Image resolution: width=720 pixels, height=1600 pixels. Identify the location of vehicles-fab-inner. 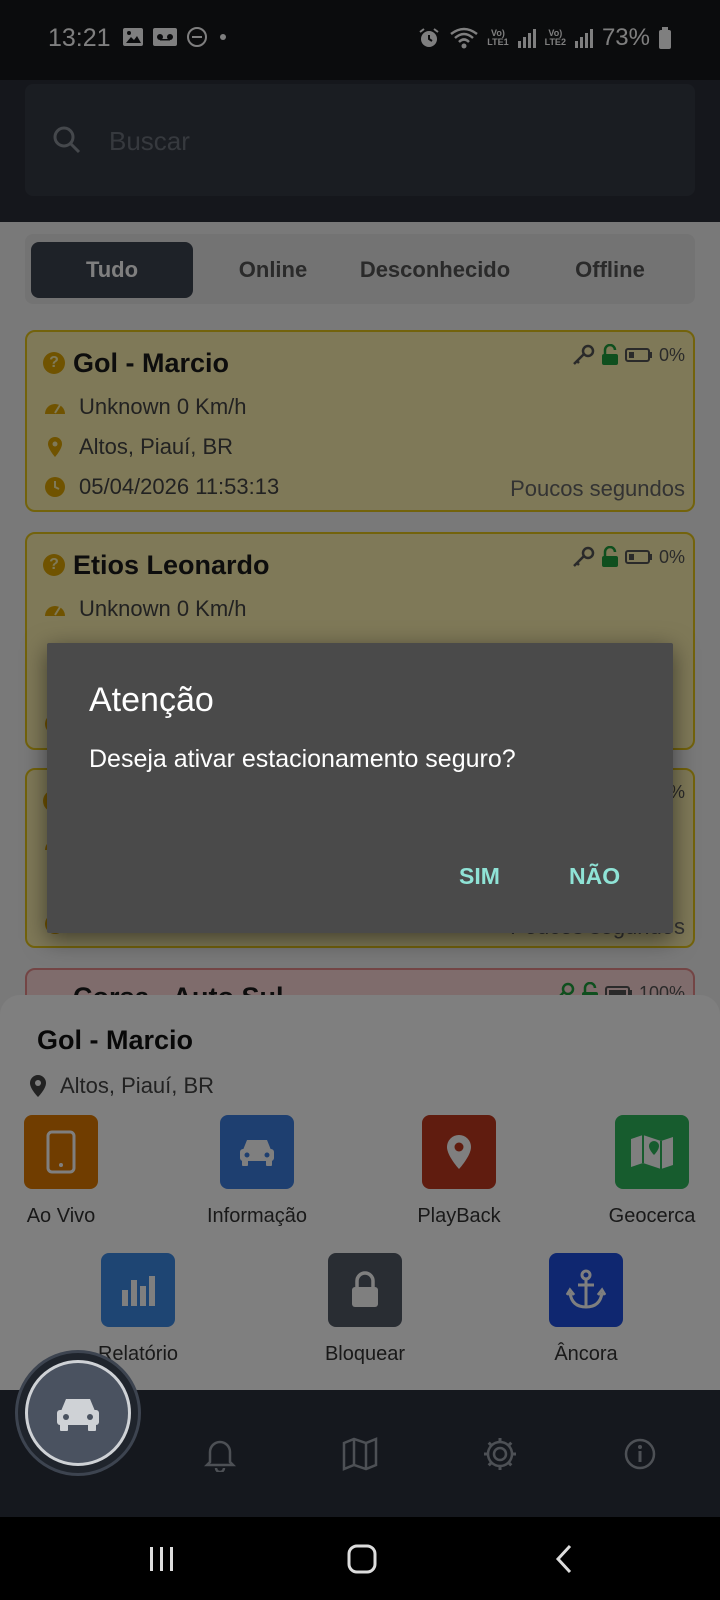
(78, 1413).